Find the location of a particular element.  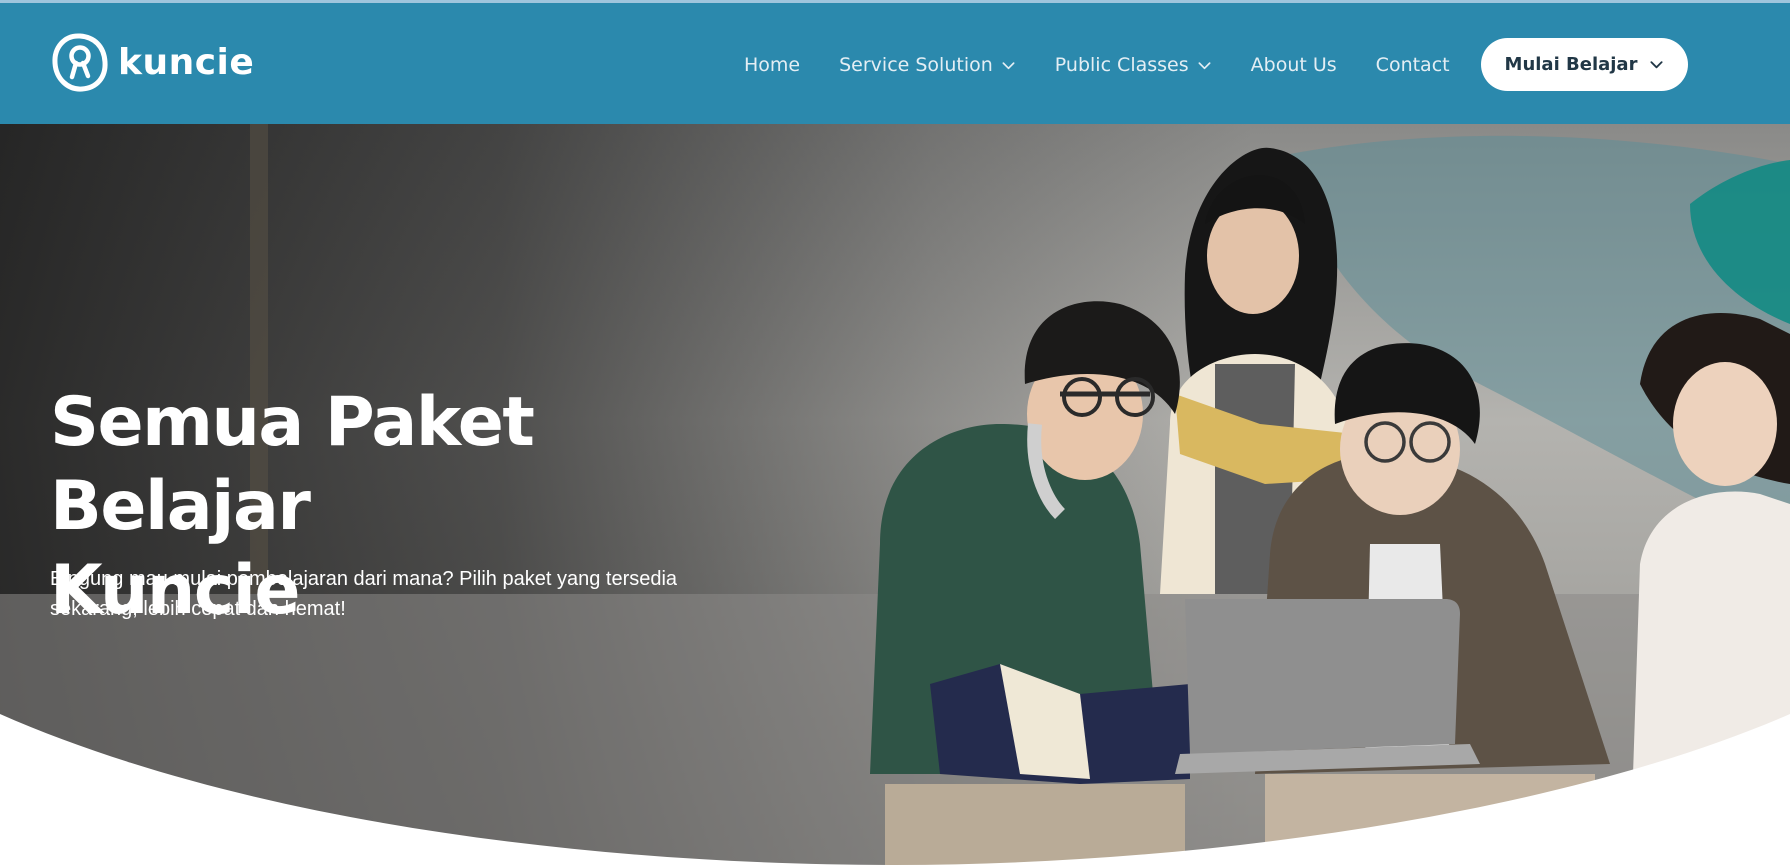

mulai-belajar-button: Mulai Belajar is located at coordinates (1584, 64).